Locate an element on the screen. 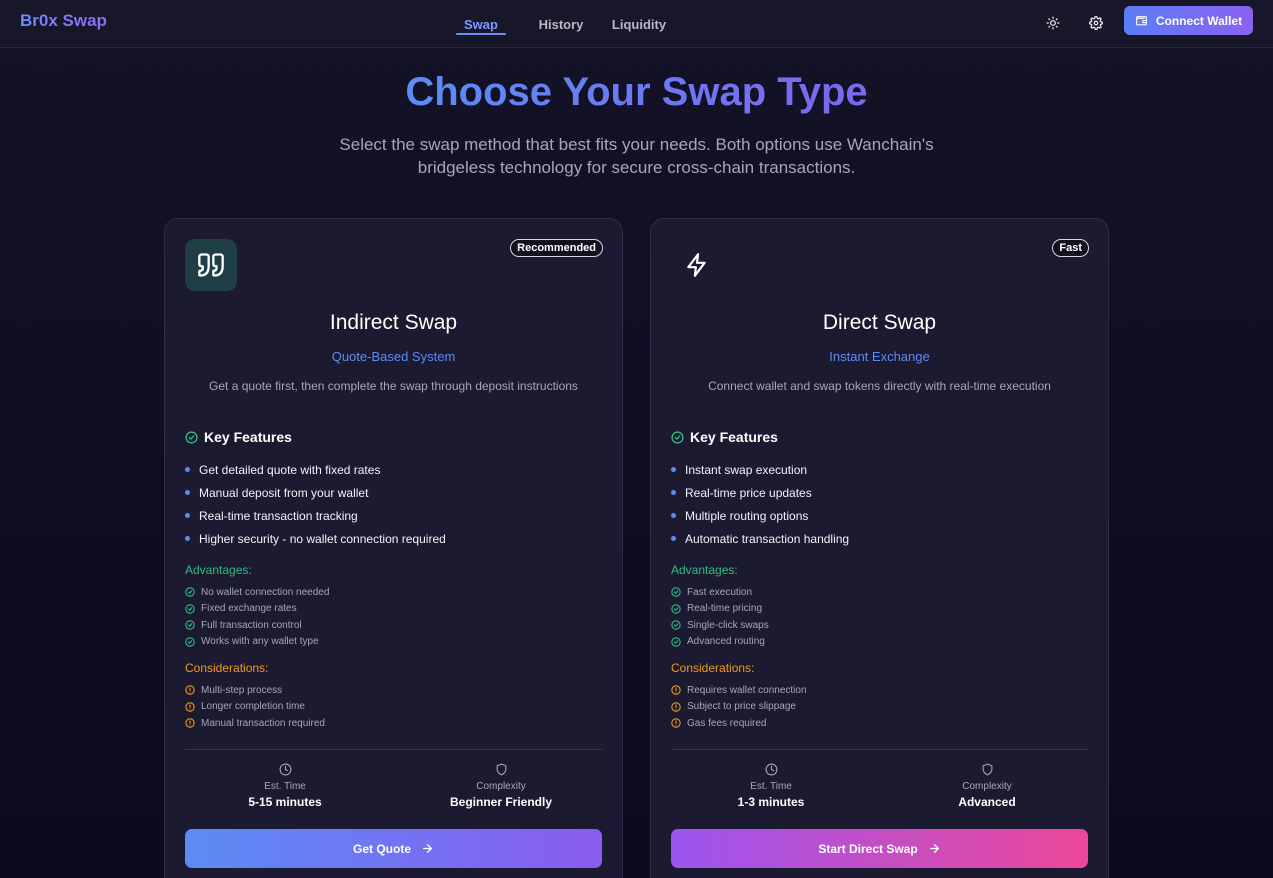  list-item: Multi-step process is located at coordinates (255, 690).